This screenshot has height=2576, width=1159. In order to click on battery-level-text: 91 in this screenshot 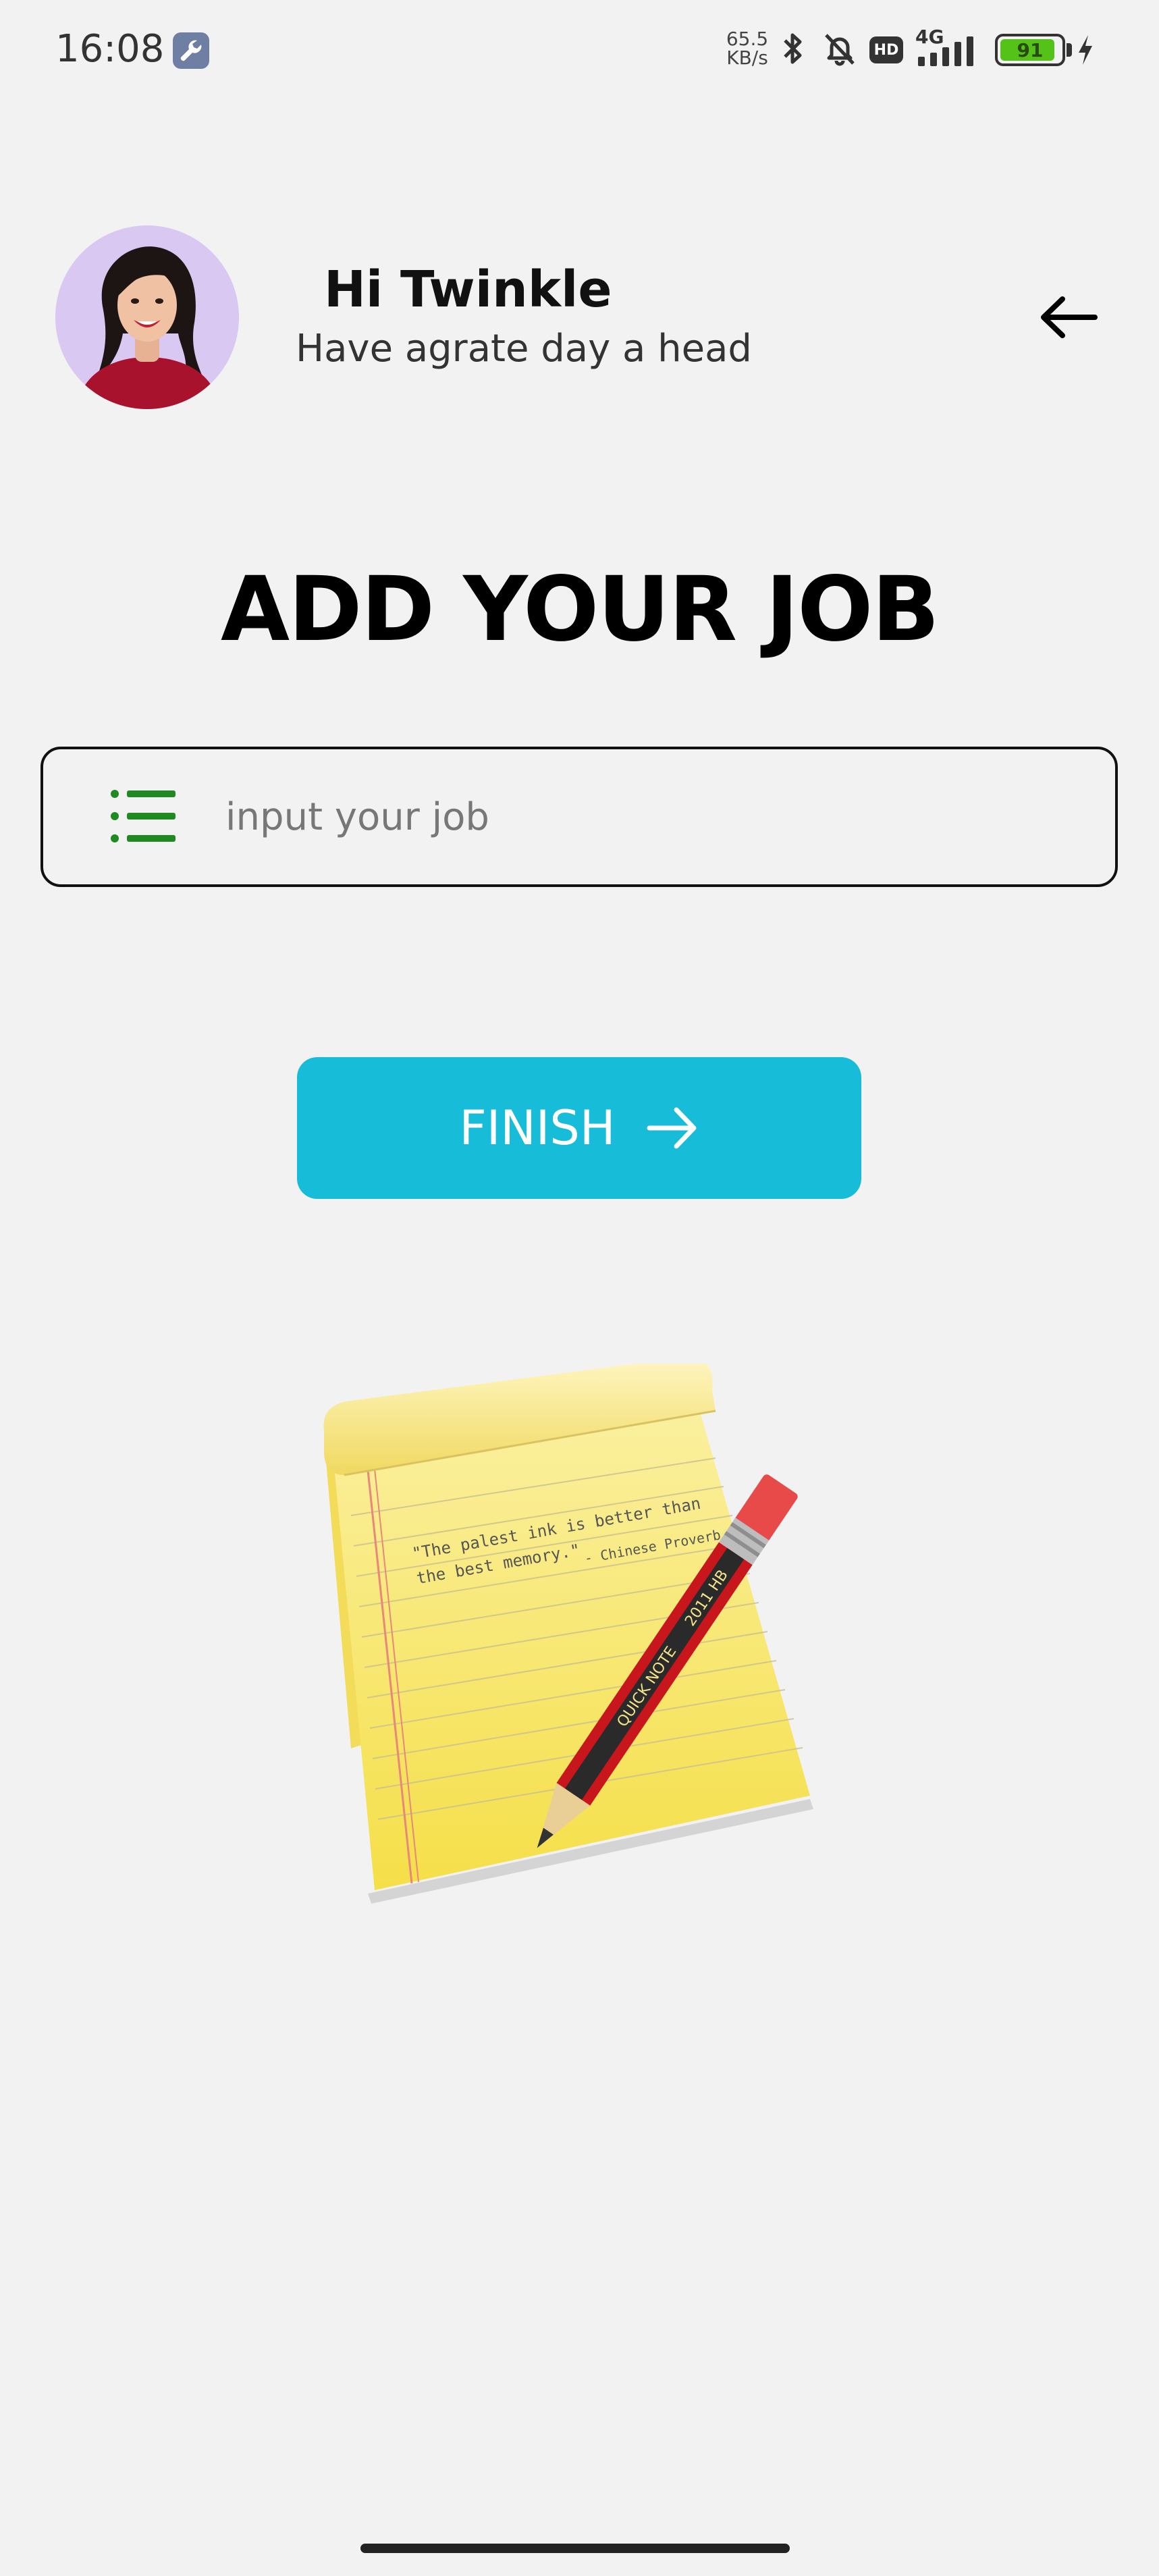, I will do `click(1030, 49)`.